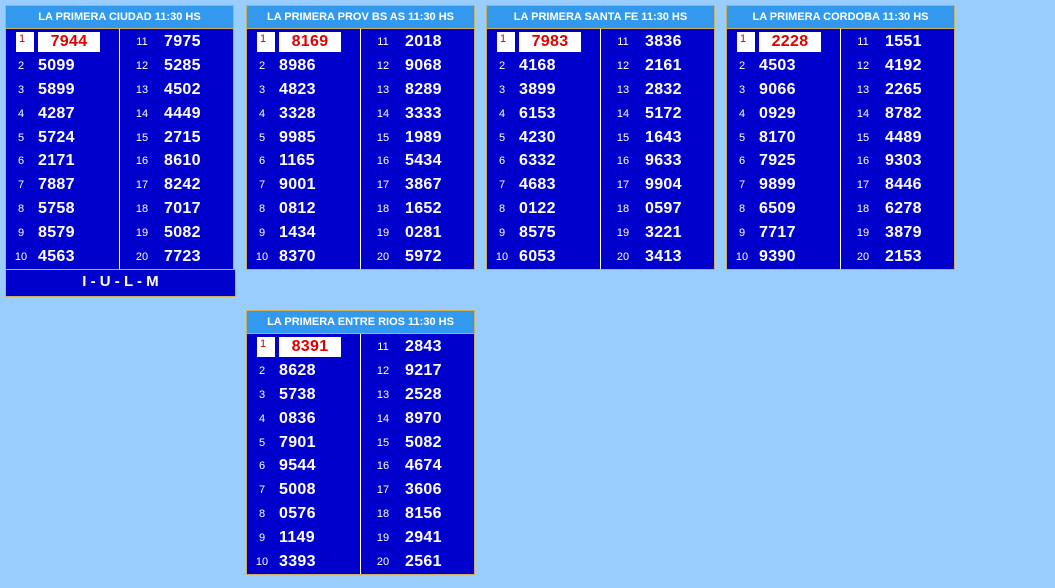  Describe the element at coordinates (777, 65) in the screenshot. I see `drawn-number: 4503` at that location.